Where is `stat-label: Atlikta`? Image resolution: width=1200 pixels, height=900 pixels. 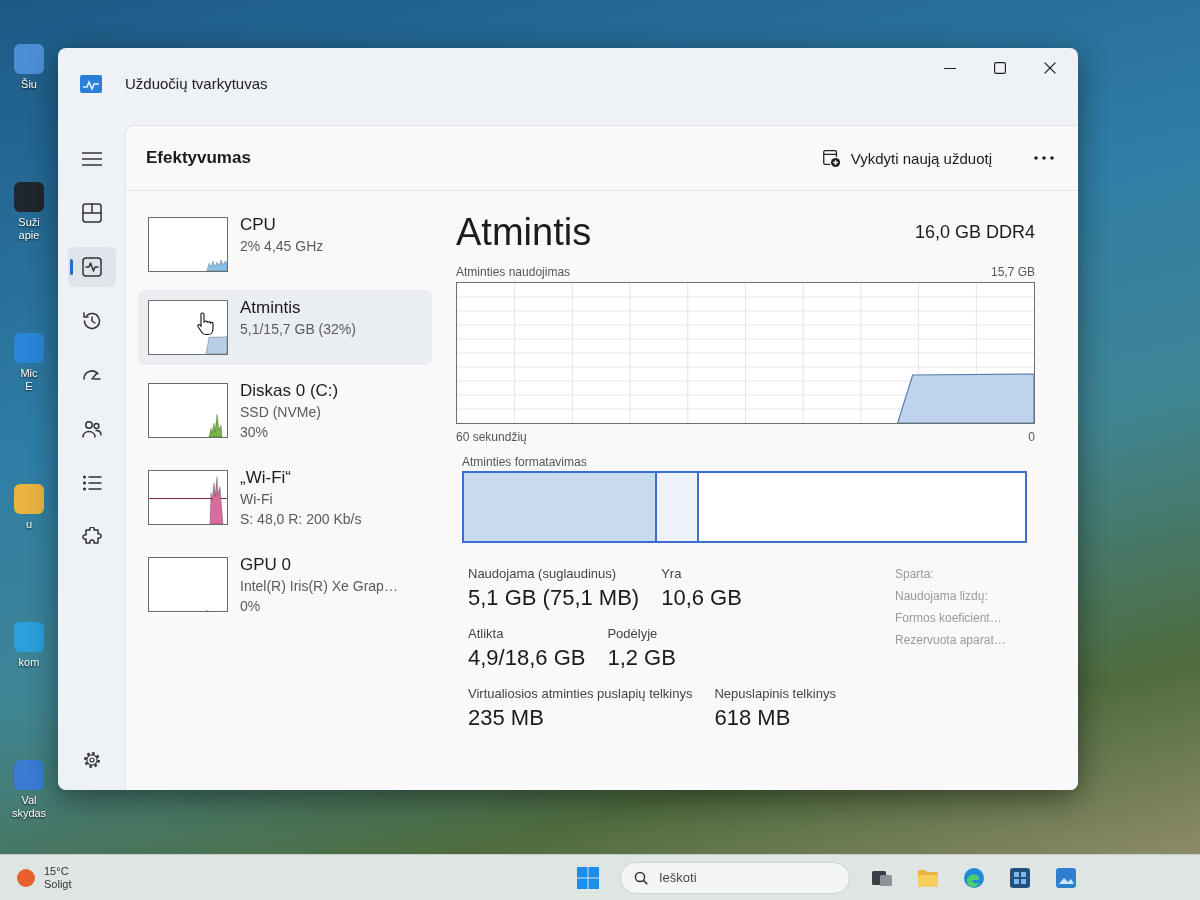 stat-label: Atlikta is located at coordinates (486, 634).